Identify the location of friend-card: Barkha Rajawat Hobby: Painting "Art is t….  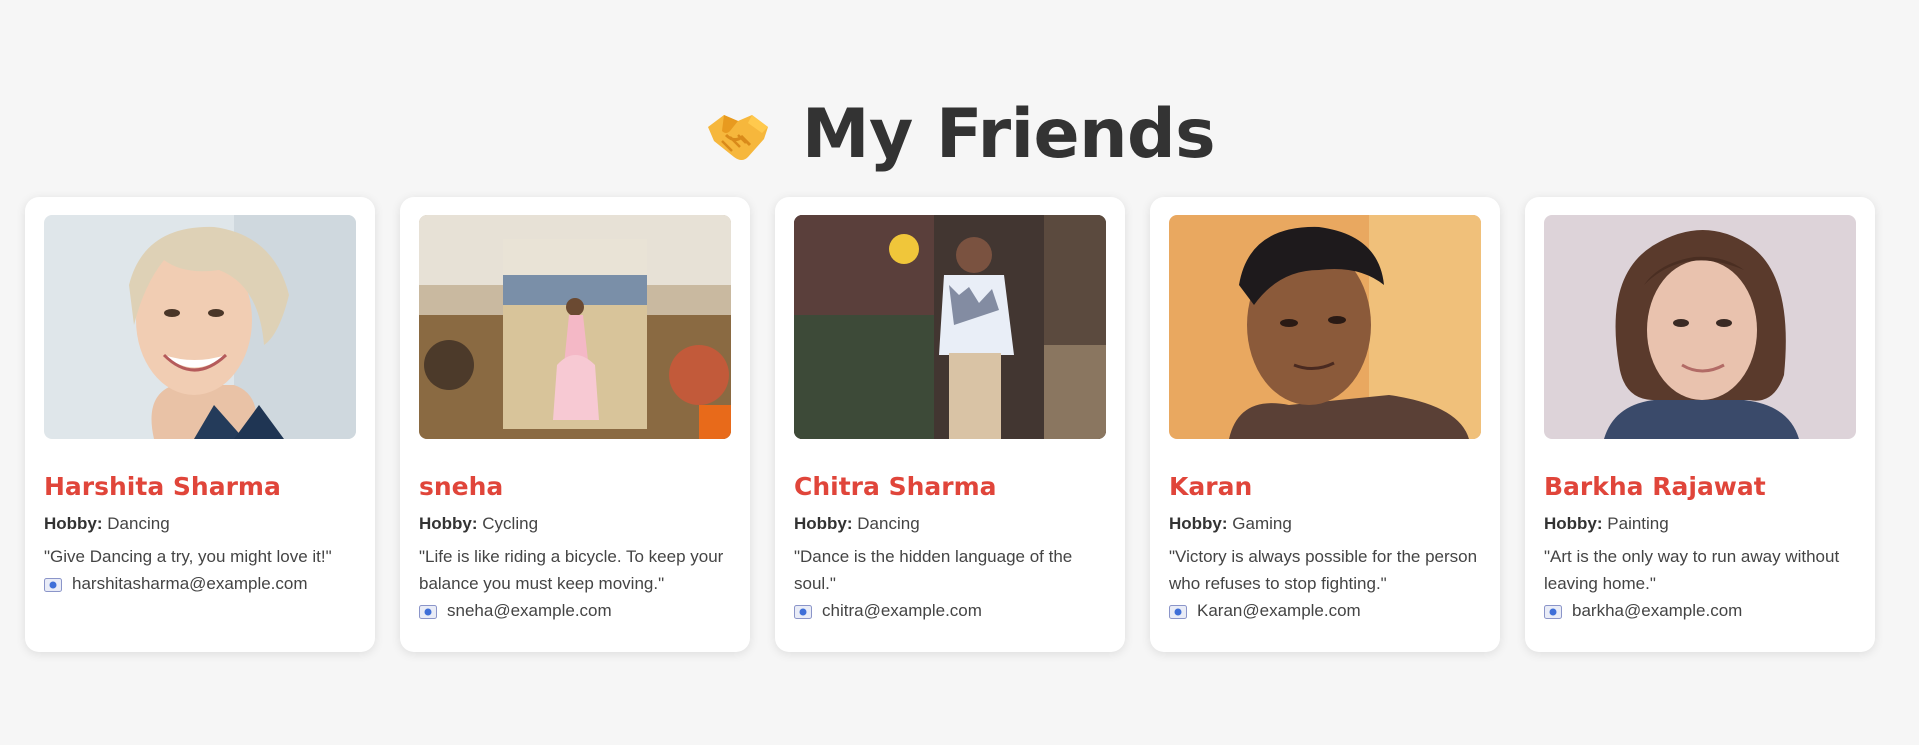
(1700, 424).